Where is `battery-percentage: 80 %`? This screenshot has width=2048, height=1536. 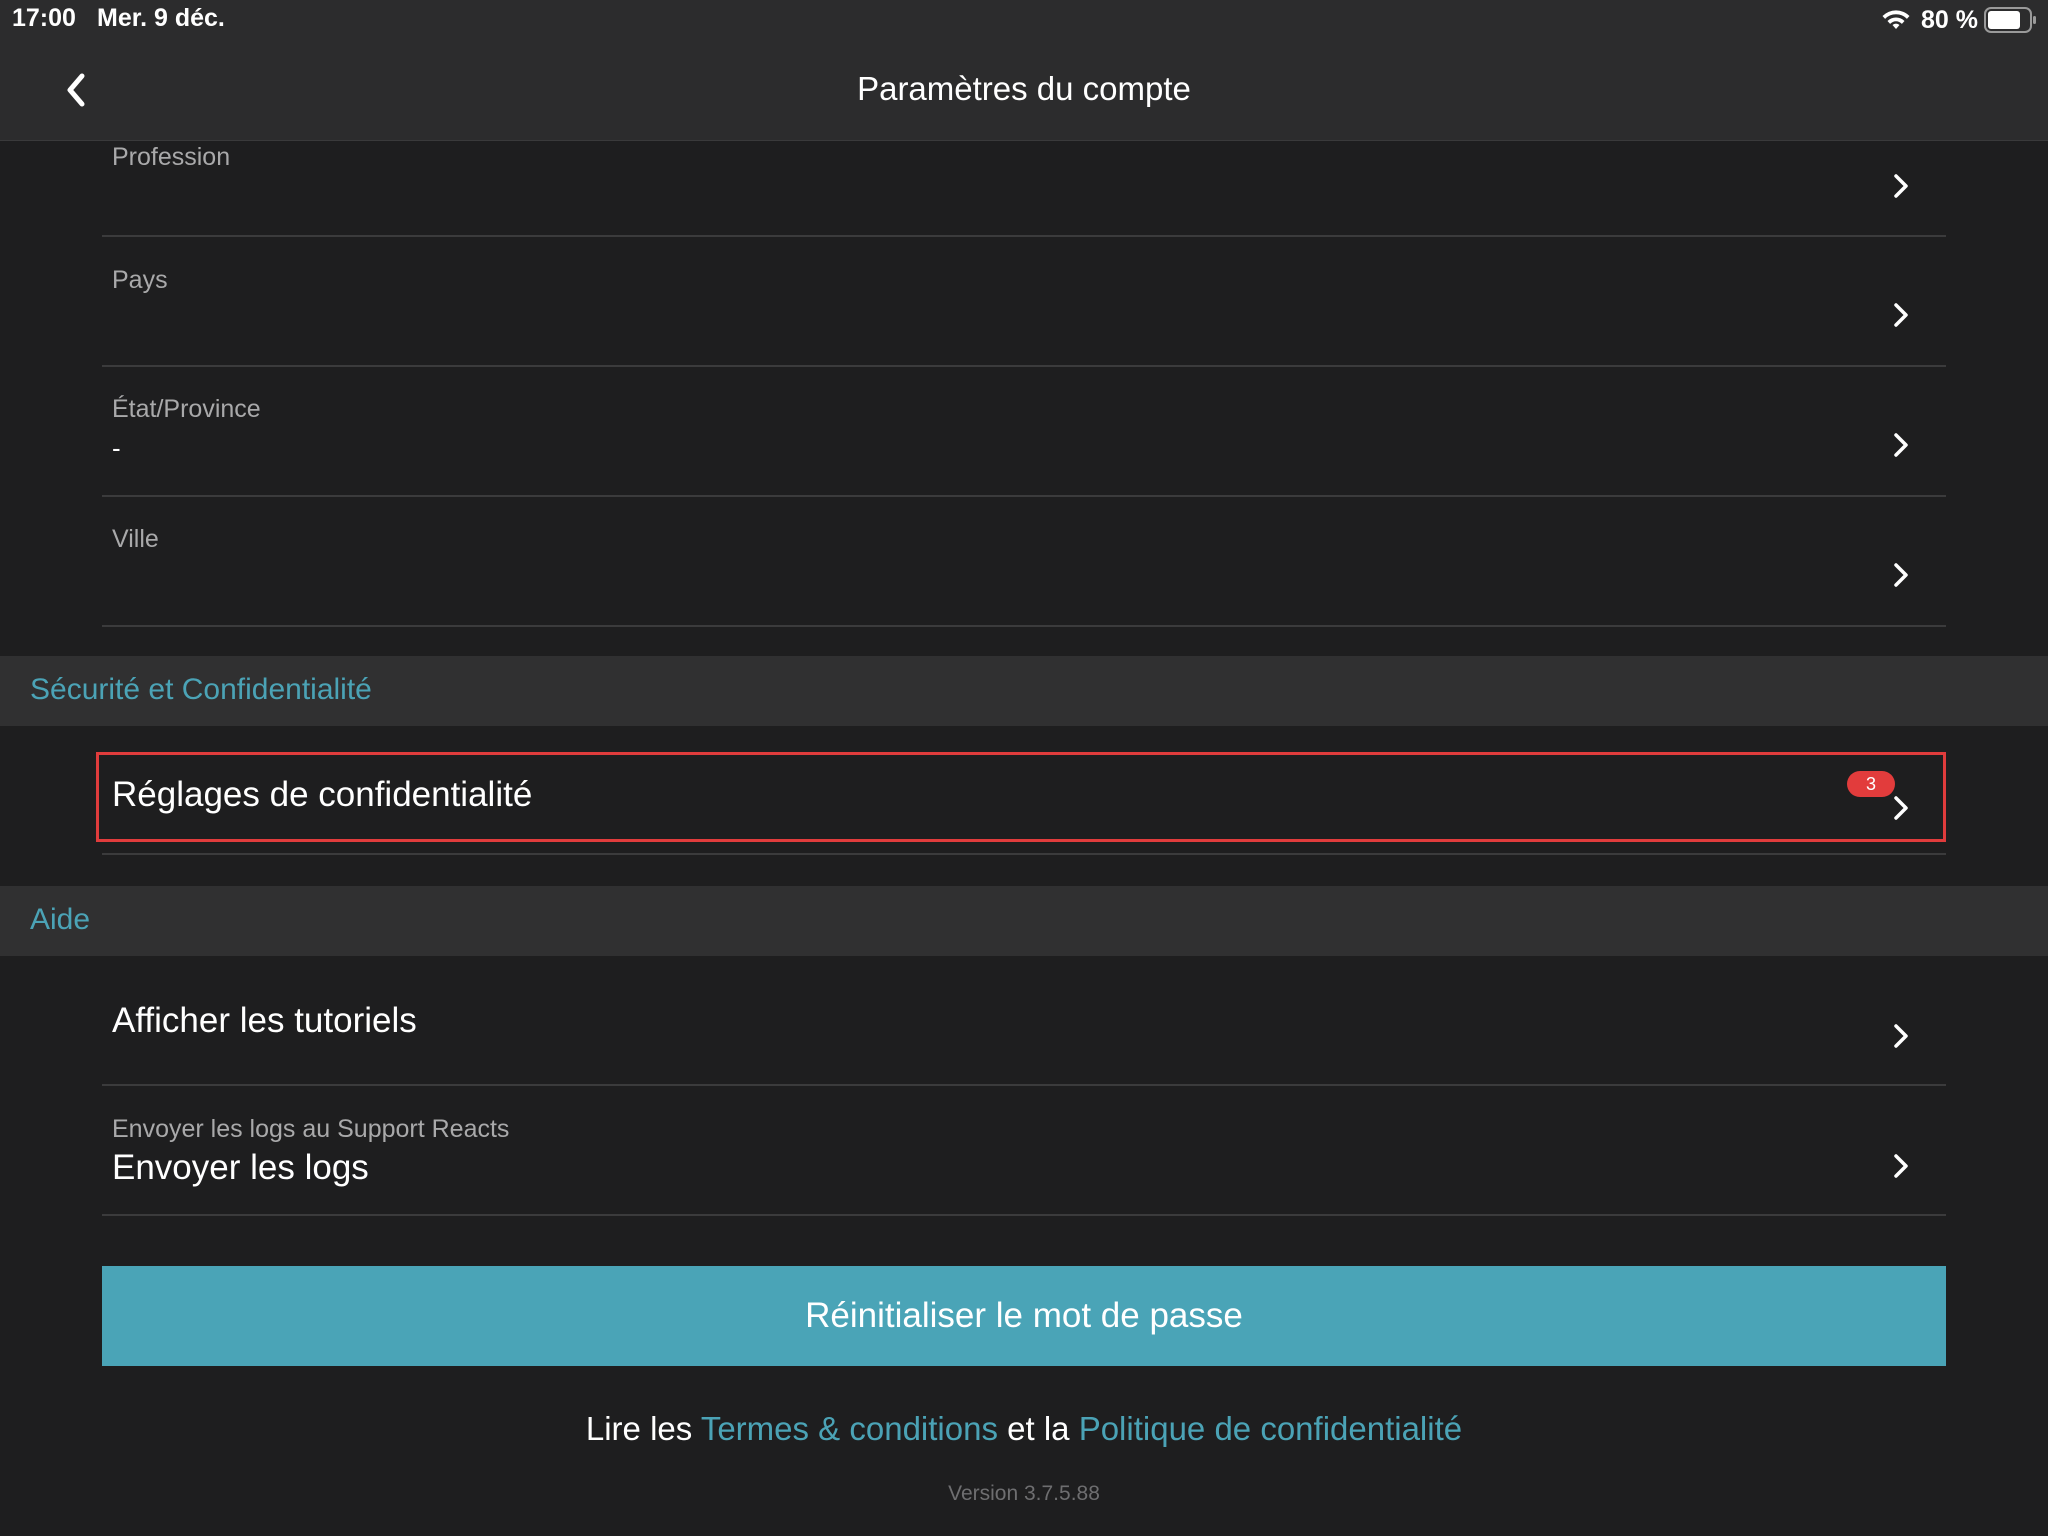
battery-percentage: 80 % is located at coordinates (1949, 19).